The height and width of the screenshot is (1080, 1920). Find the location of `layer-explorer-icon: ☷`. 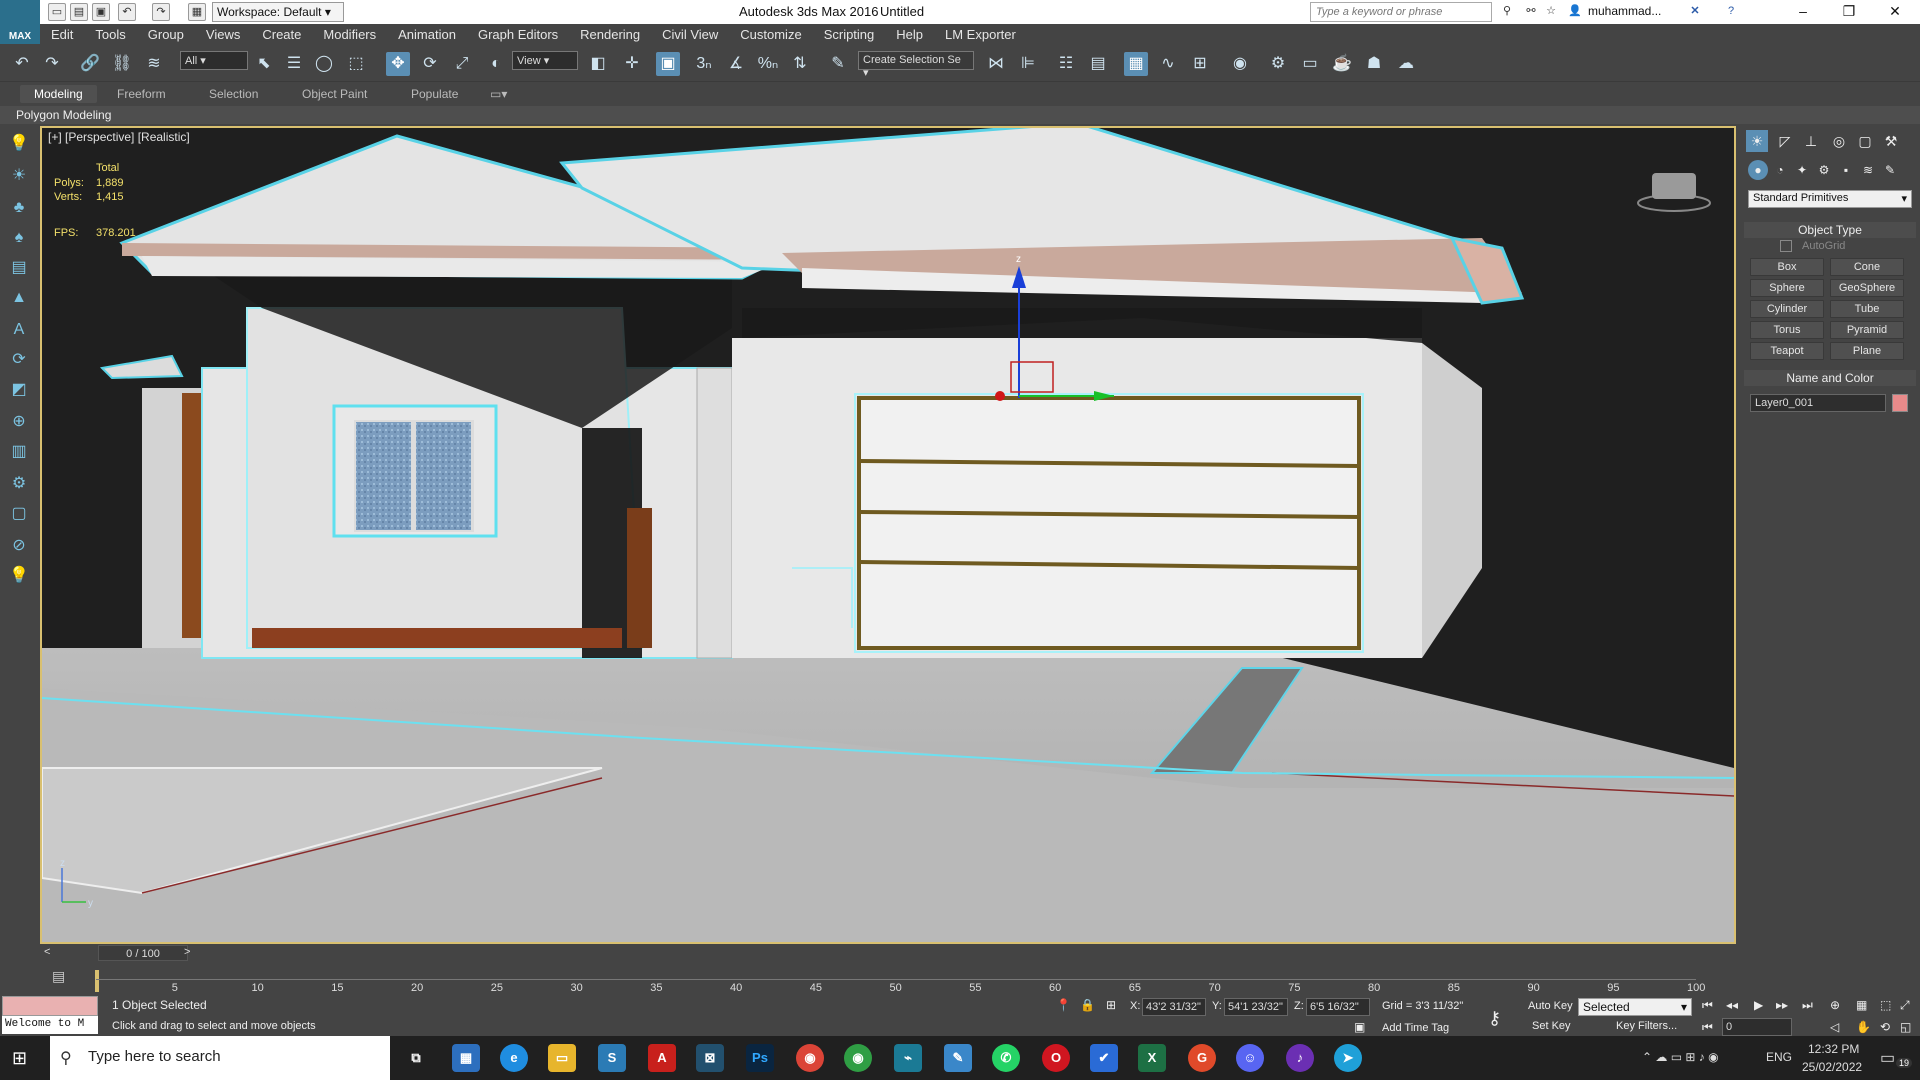

layer-explorer-icon: ☷ is located at coordinates (1066, 64).